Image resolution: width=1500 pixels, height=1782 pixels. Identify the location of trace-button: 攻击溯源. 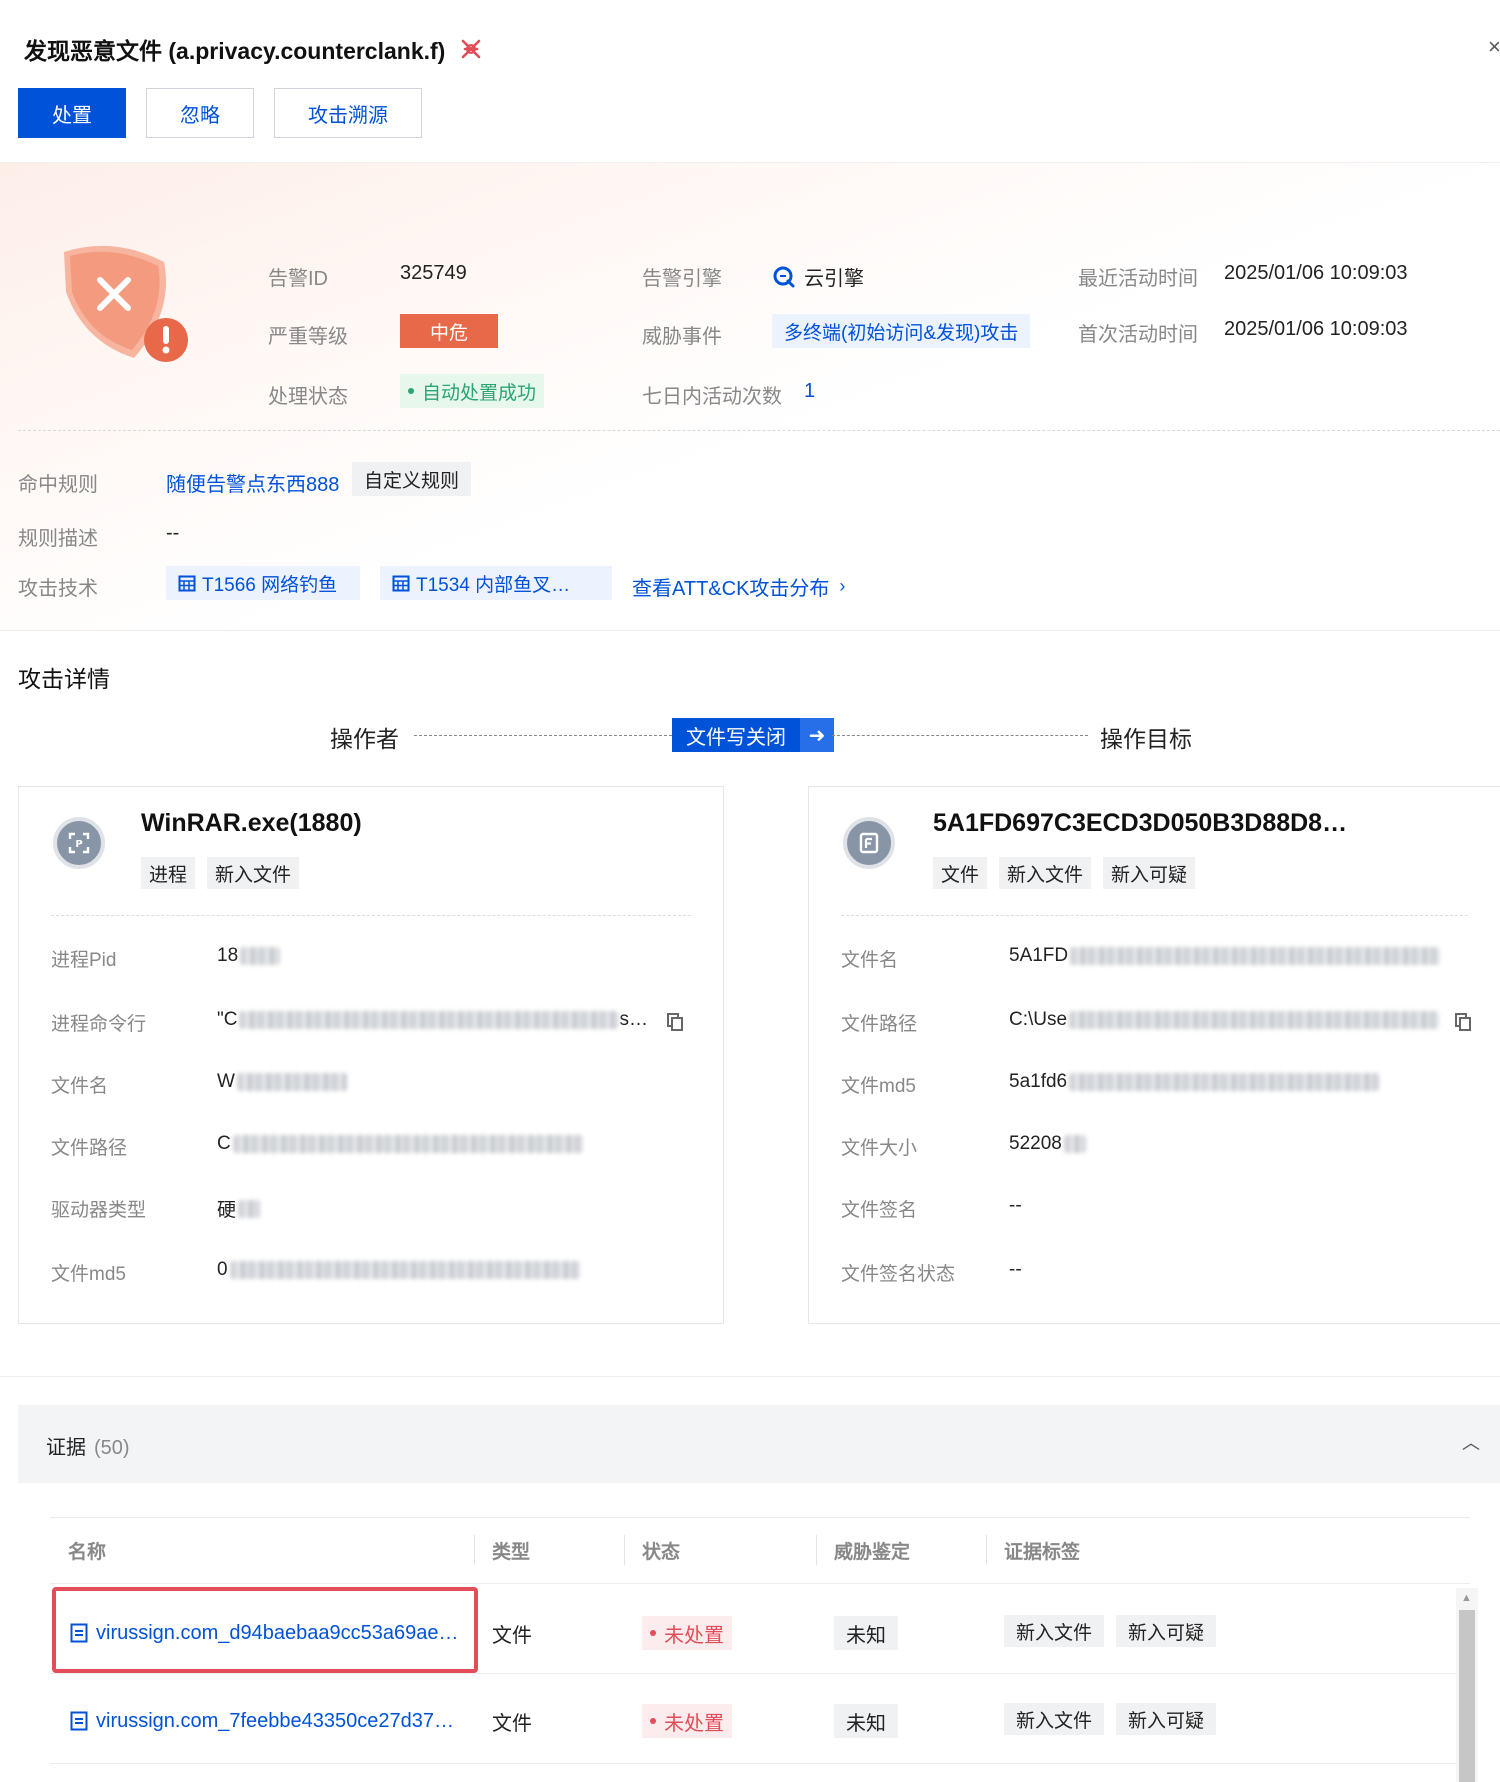
(348, 113).